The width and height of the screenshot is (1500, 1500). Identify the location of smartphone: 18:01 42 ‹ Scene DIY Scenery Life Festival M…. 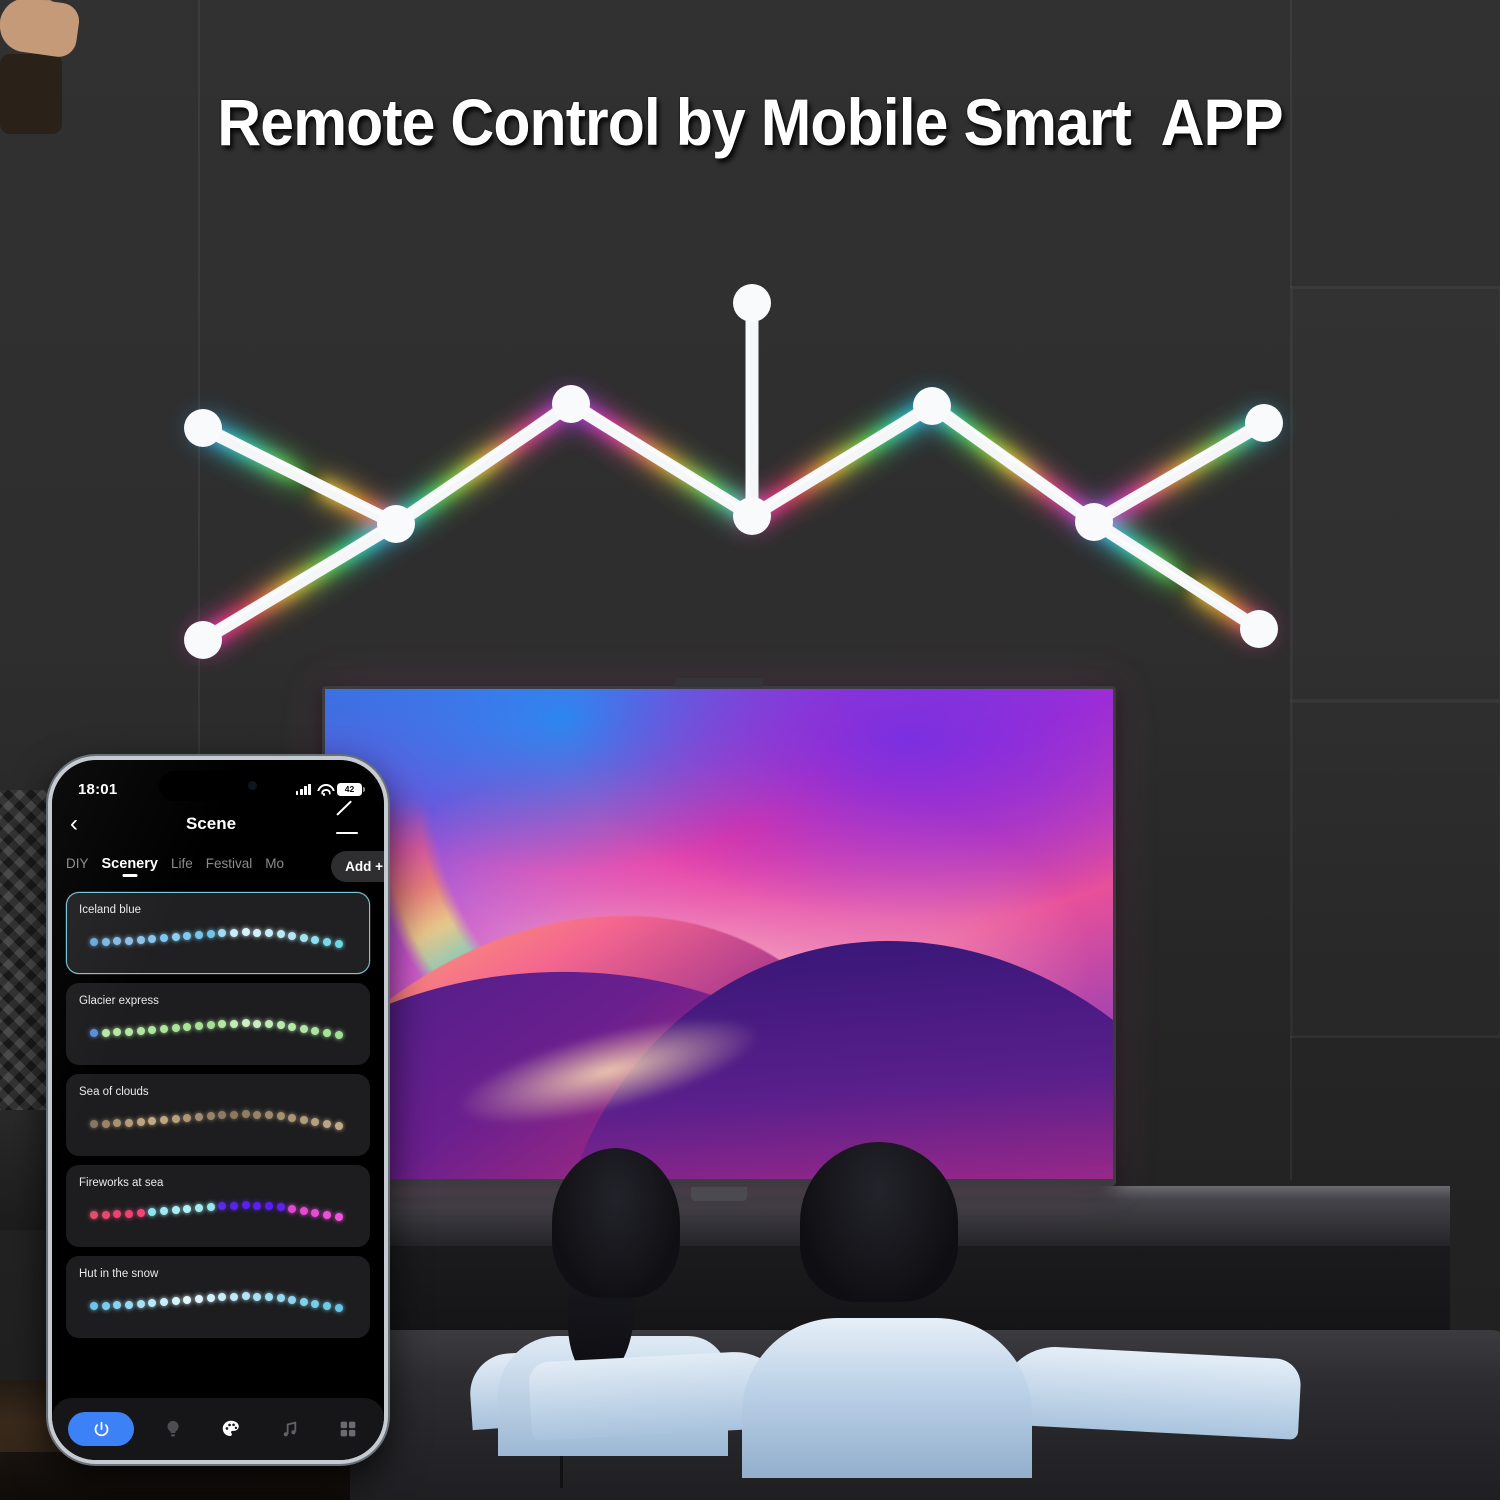
(218, 1110).